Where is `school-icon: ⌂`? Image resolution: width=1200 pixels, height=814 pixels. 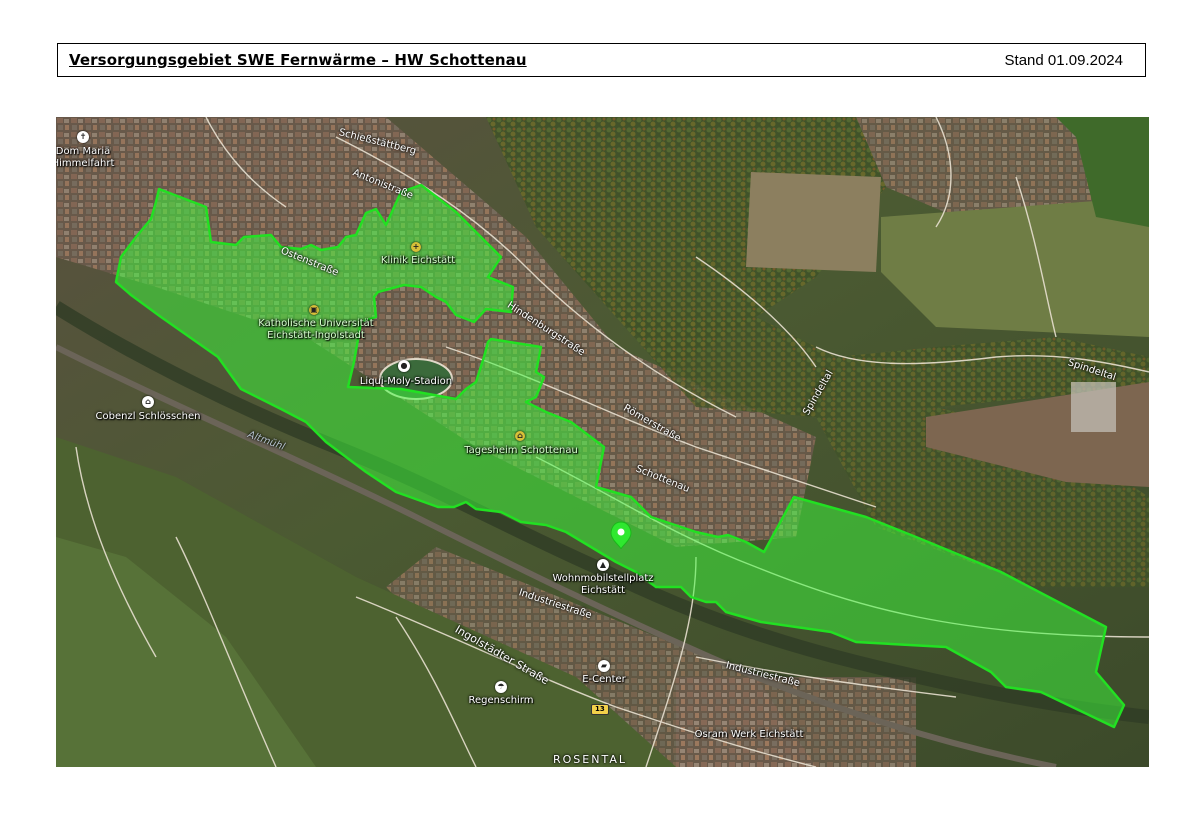 school-icon: ⌂ is located at coordinates (520, 436).